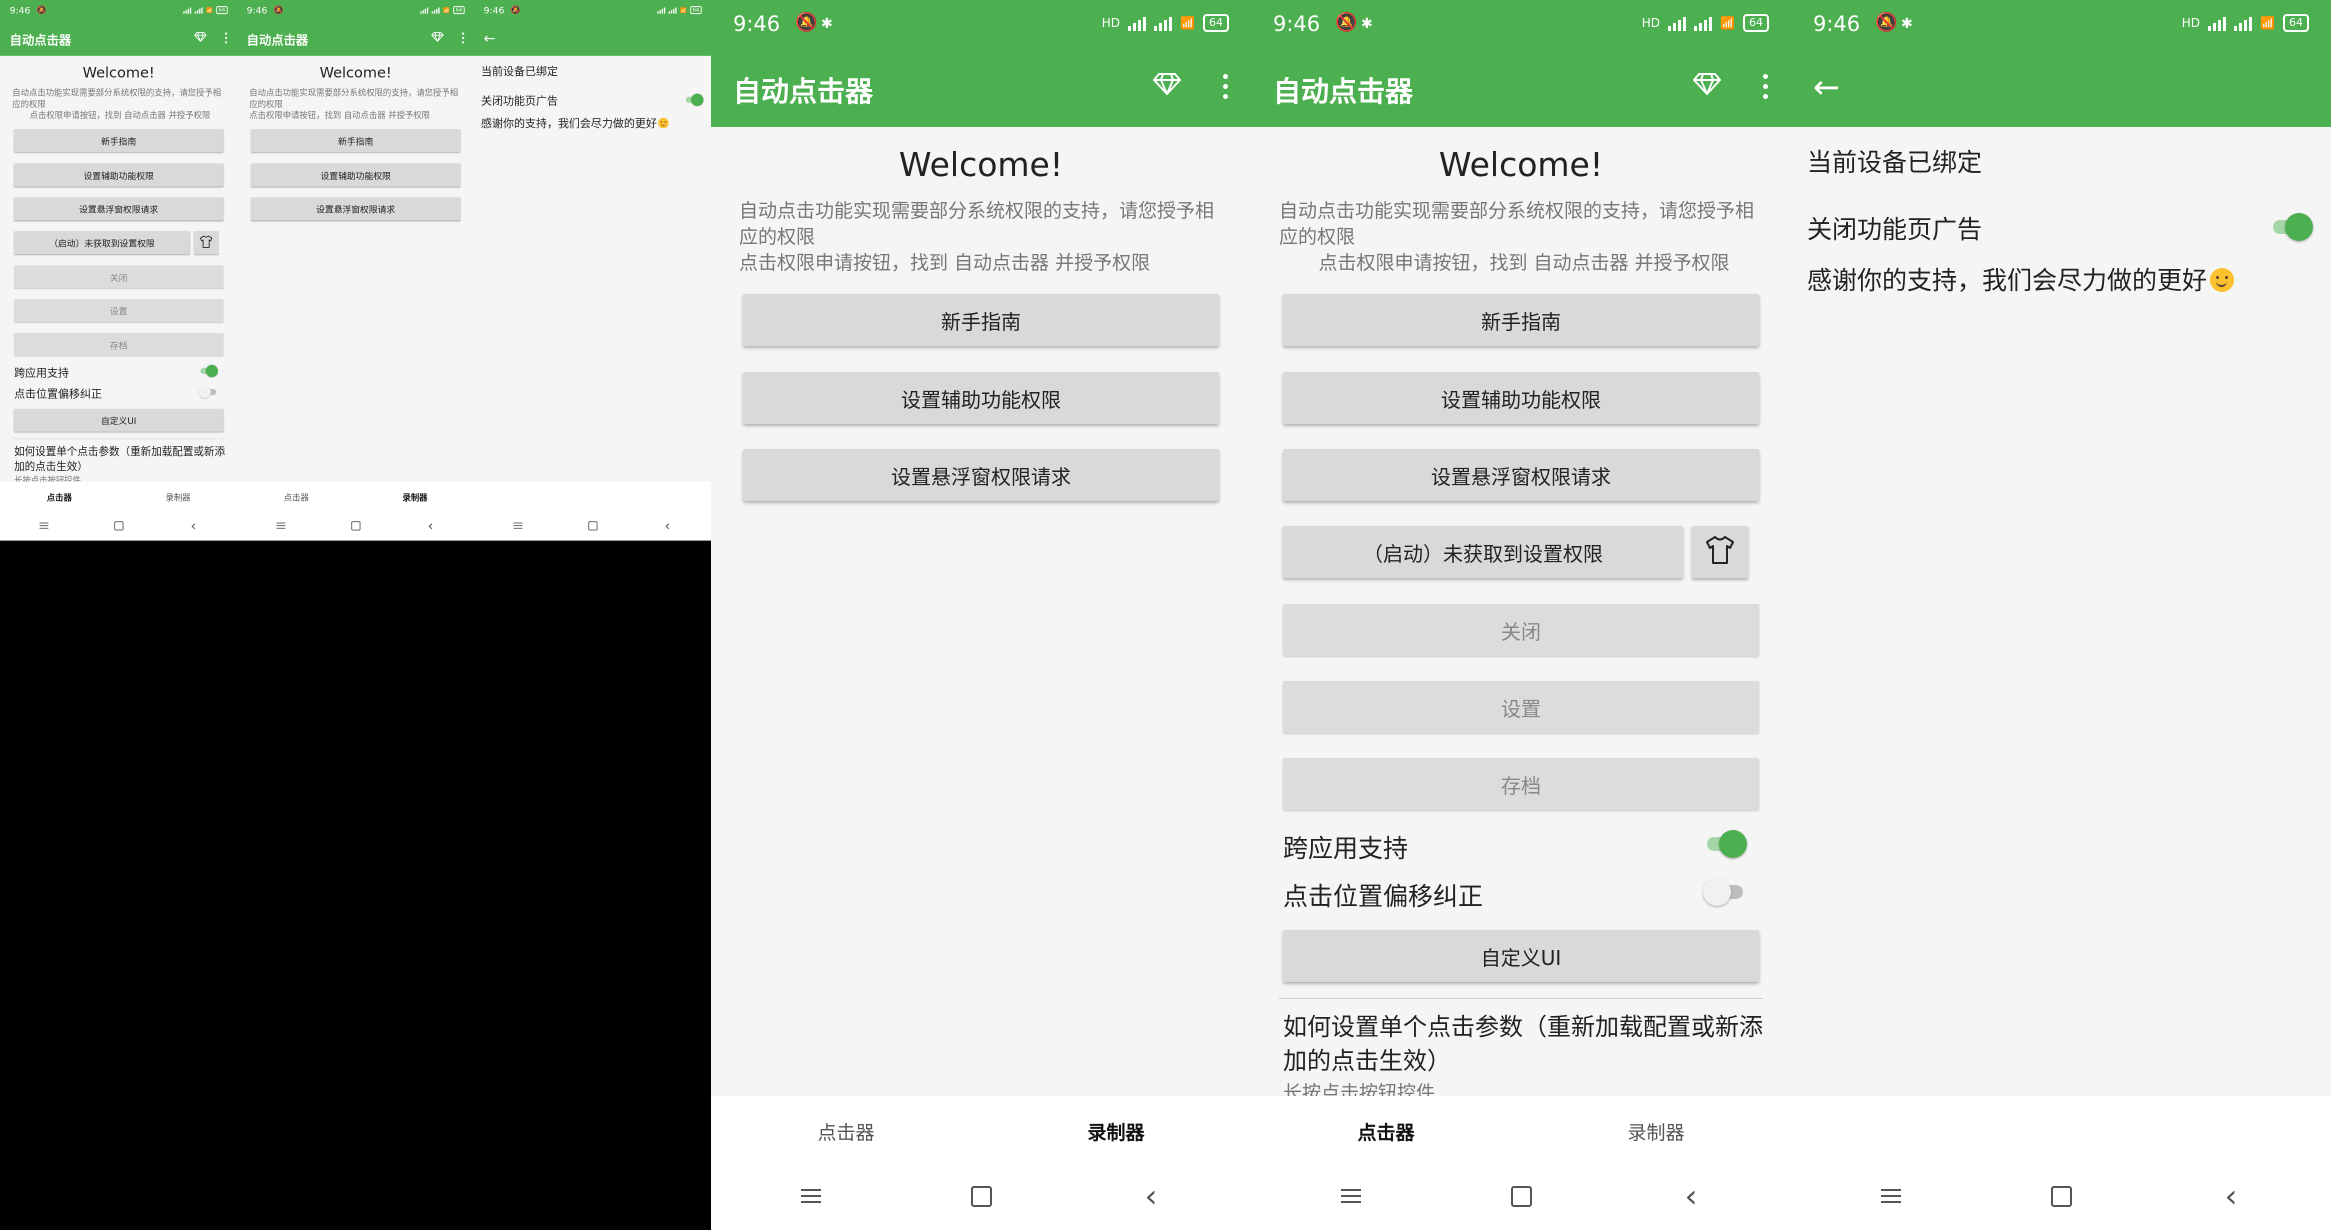 The image size is (2331, 1230). What do you see at coordinates (1886, 22) in the screenshot?
I see `bell-off-icon: 🔕` at bounding box center [1886, 22].